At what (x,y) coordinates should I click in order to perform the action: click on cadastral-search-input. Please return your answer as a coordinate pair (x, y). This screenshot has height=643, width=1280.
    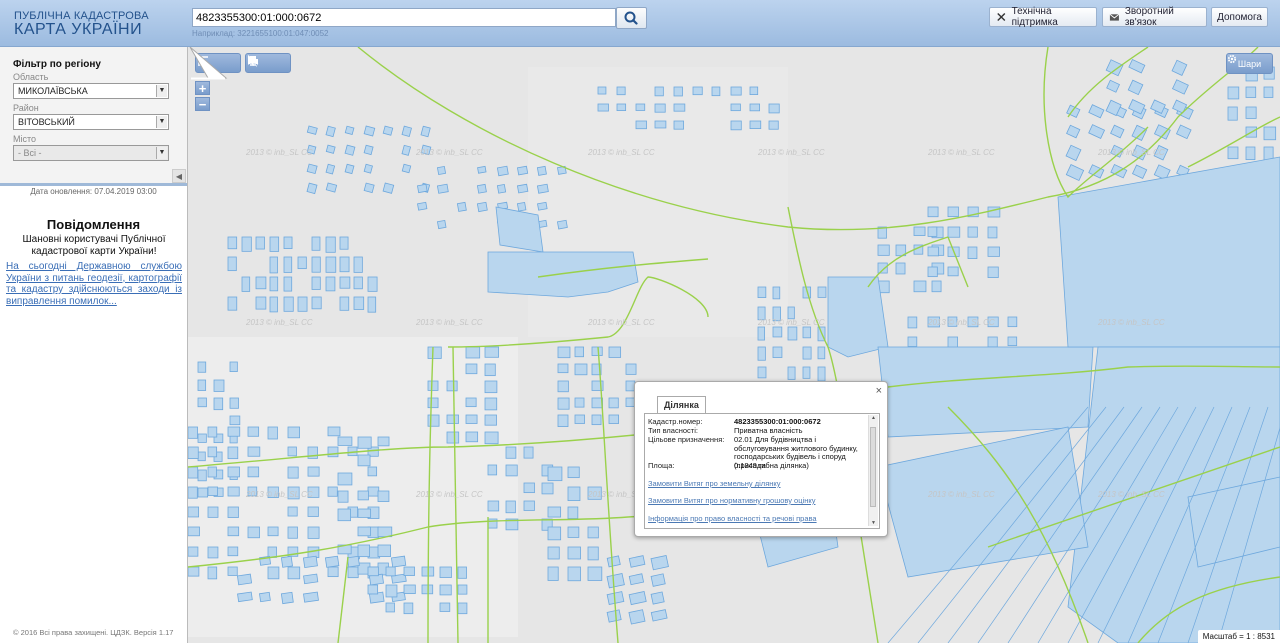
    Looking at the image, I should click on (404, 17).